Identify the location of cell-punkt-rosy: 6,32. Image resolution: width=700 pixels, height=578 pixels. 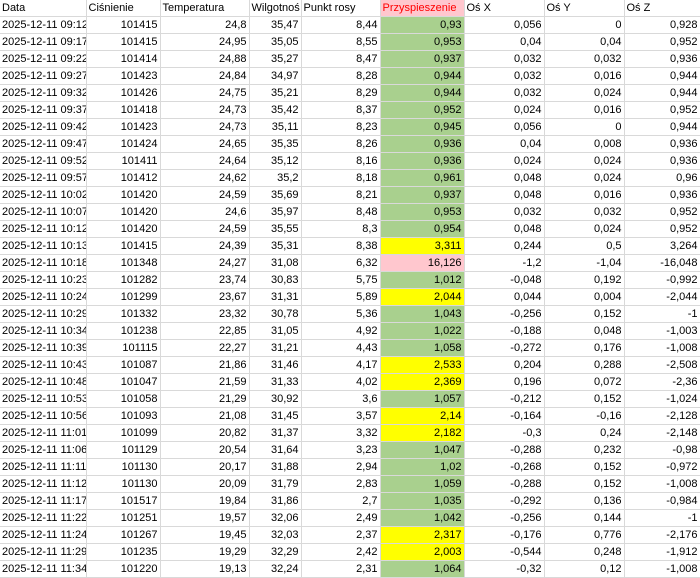
(341, 263).